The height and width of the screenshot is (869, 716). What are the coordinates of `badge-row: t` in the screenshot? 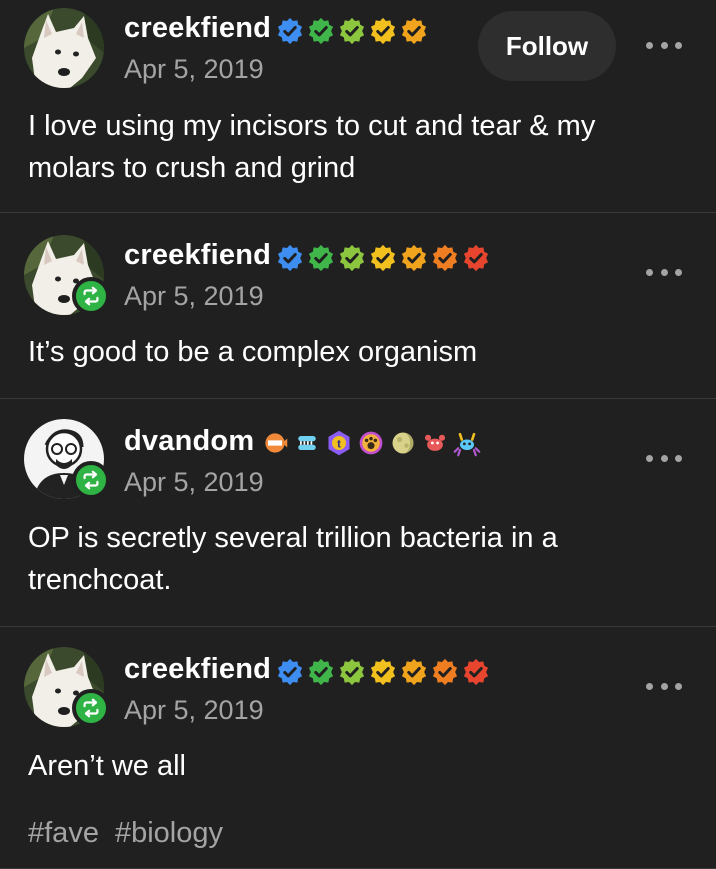 It's located at (371, 443).